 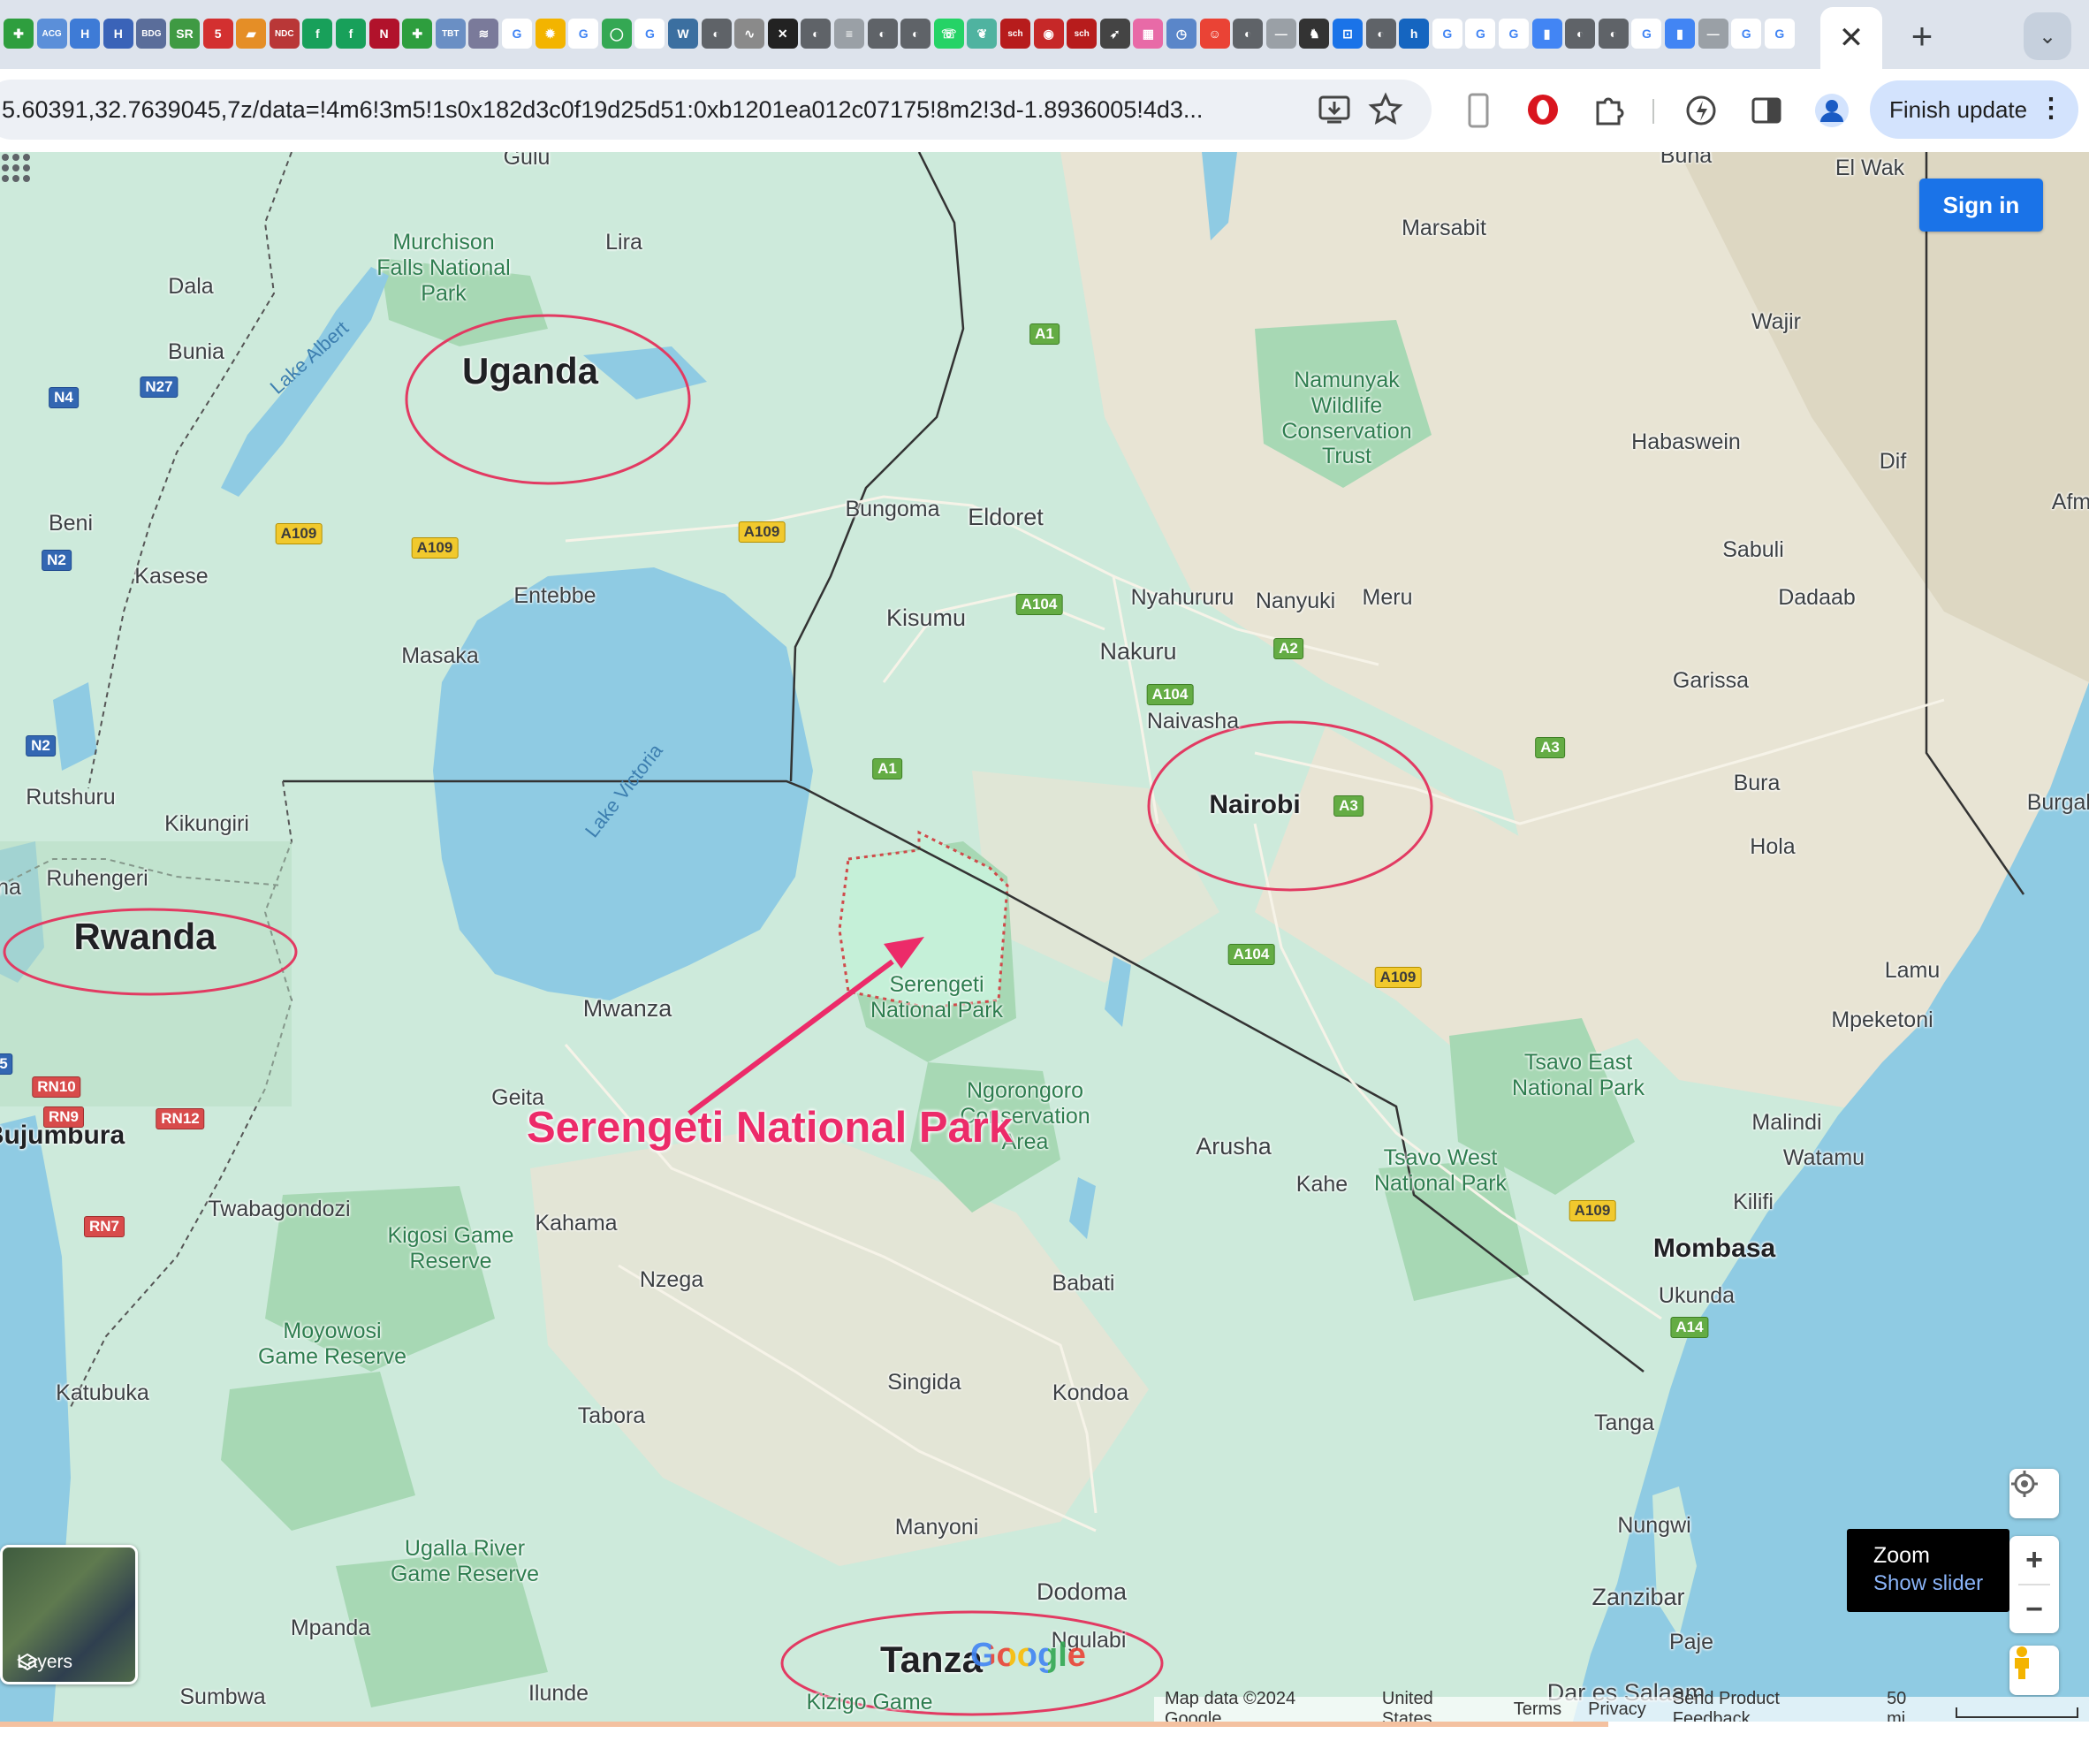 What do you see at coordinates (1922, 36) in the screenshot?
I see `new-tab-button: +` at bounding box center [1922, 36].